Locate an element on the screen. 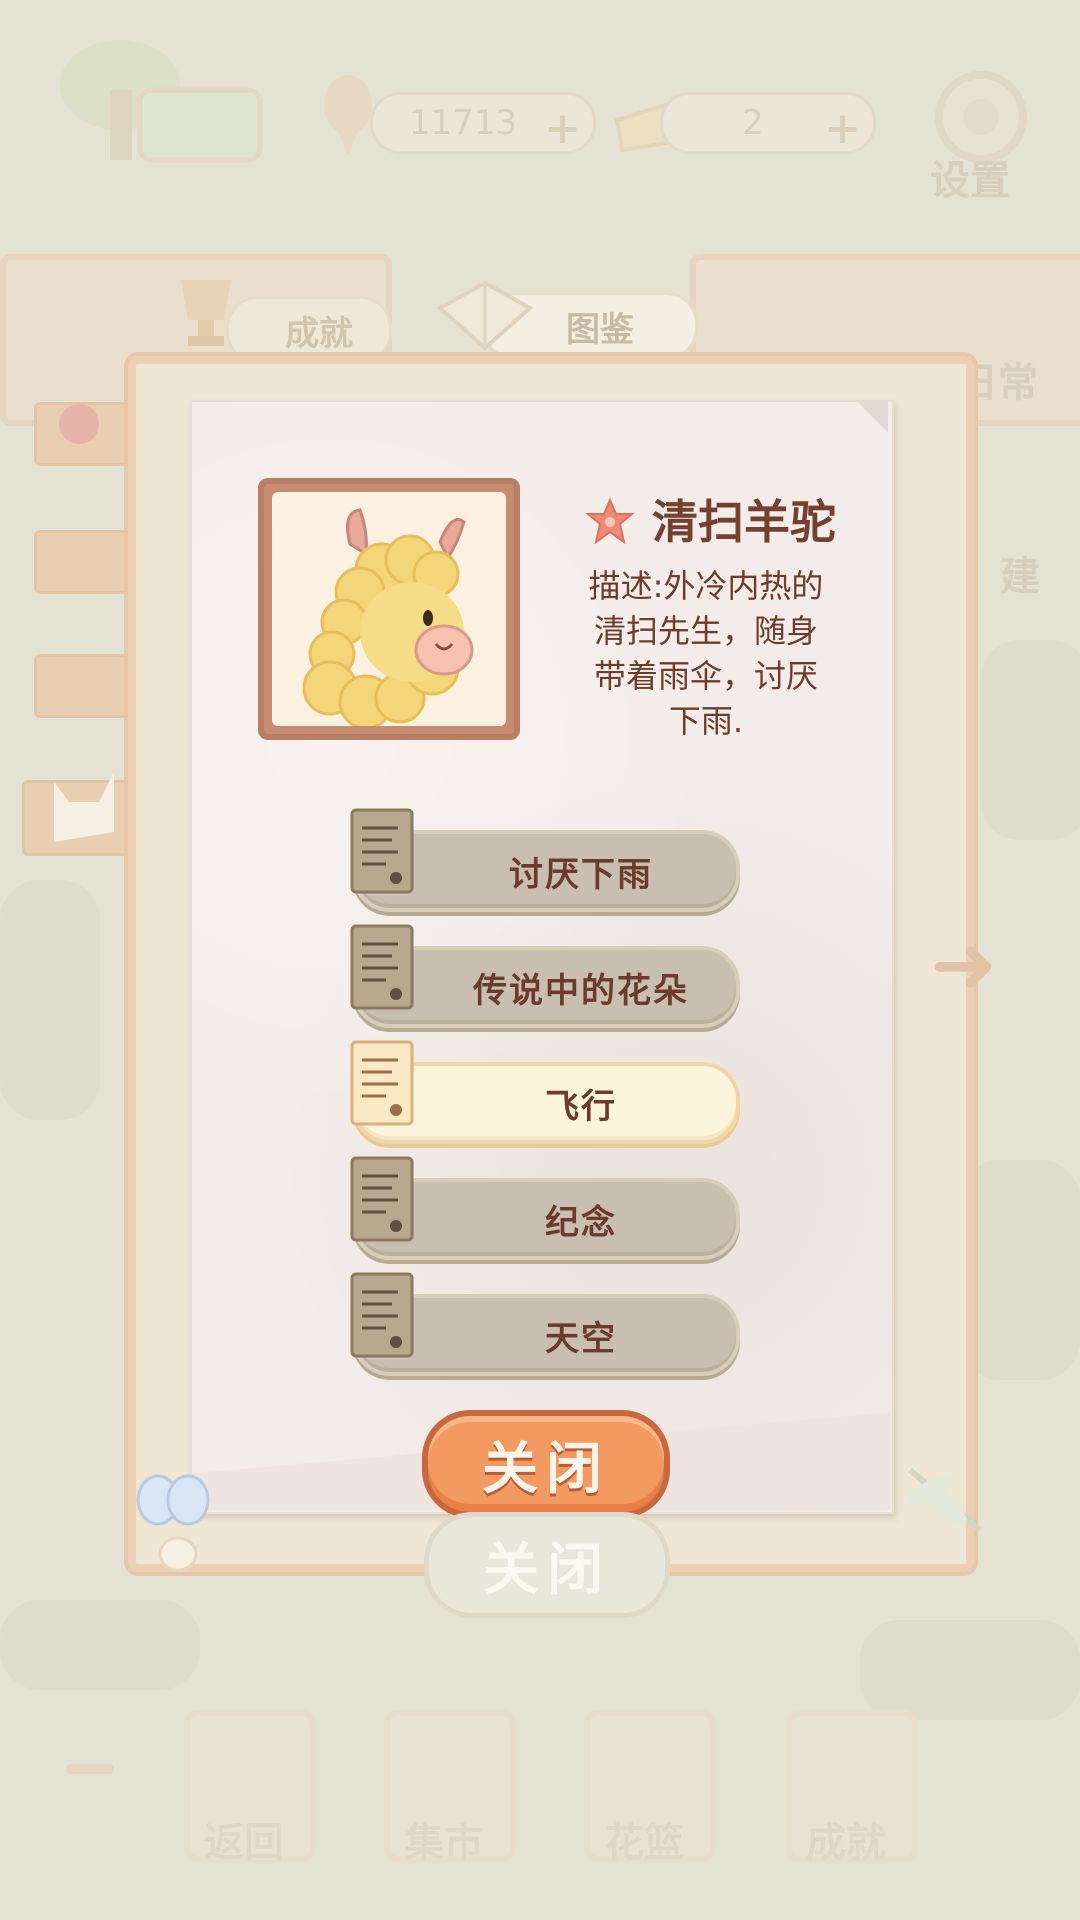  bottom-market-label: 集市 is located at coordinates (444, 1843).